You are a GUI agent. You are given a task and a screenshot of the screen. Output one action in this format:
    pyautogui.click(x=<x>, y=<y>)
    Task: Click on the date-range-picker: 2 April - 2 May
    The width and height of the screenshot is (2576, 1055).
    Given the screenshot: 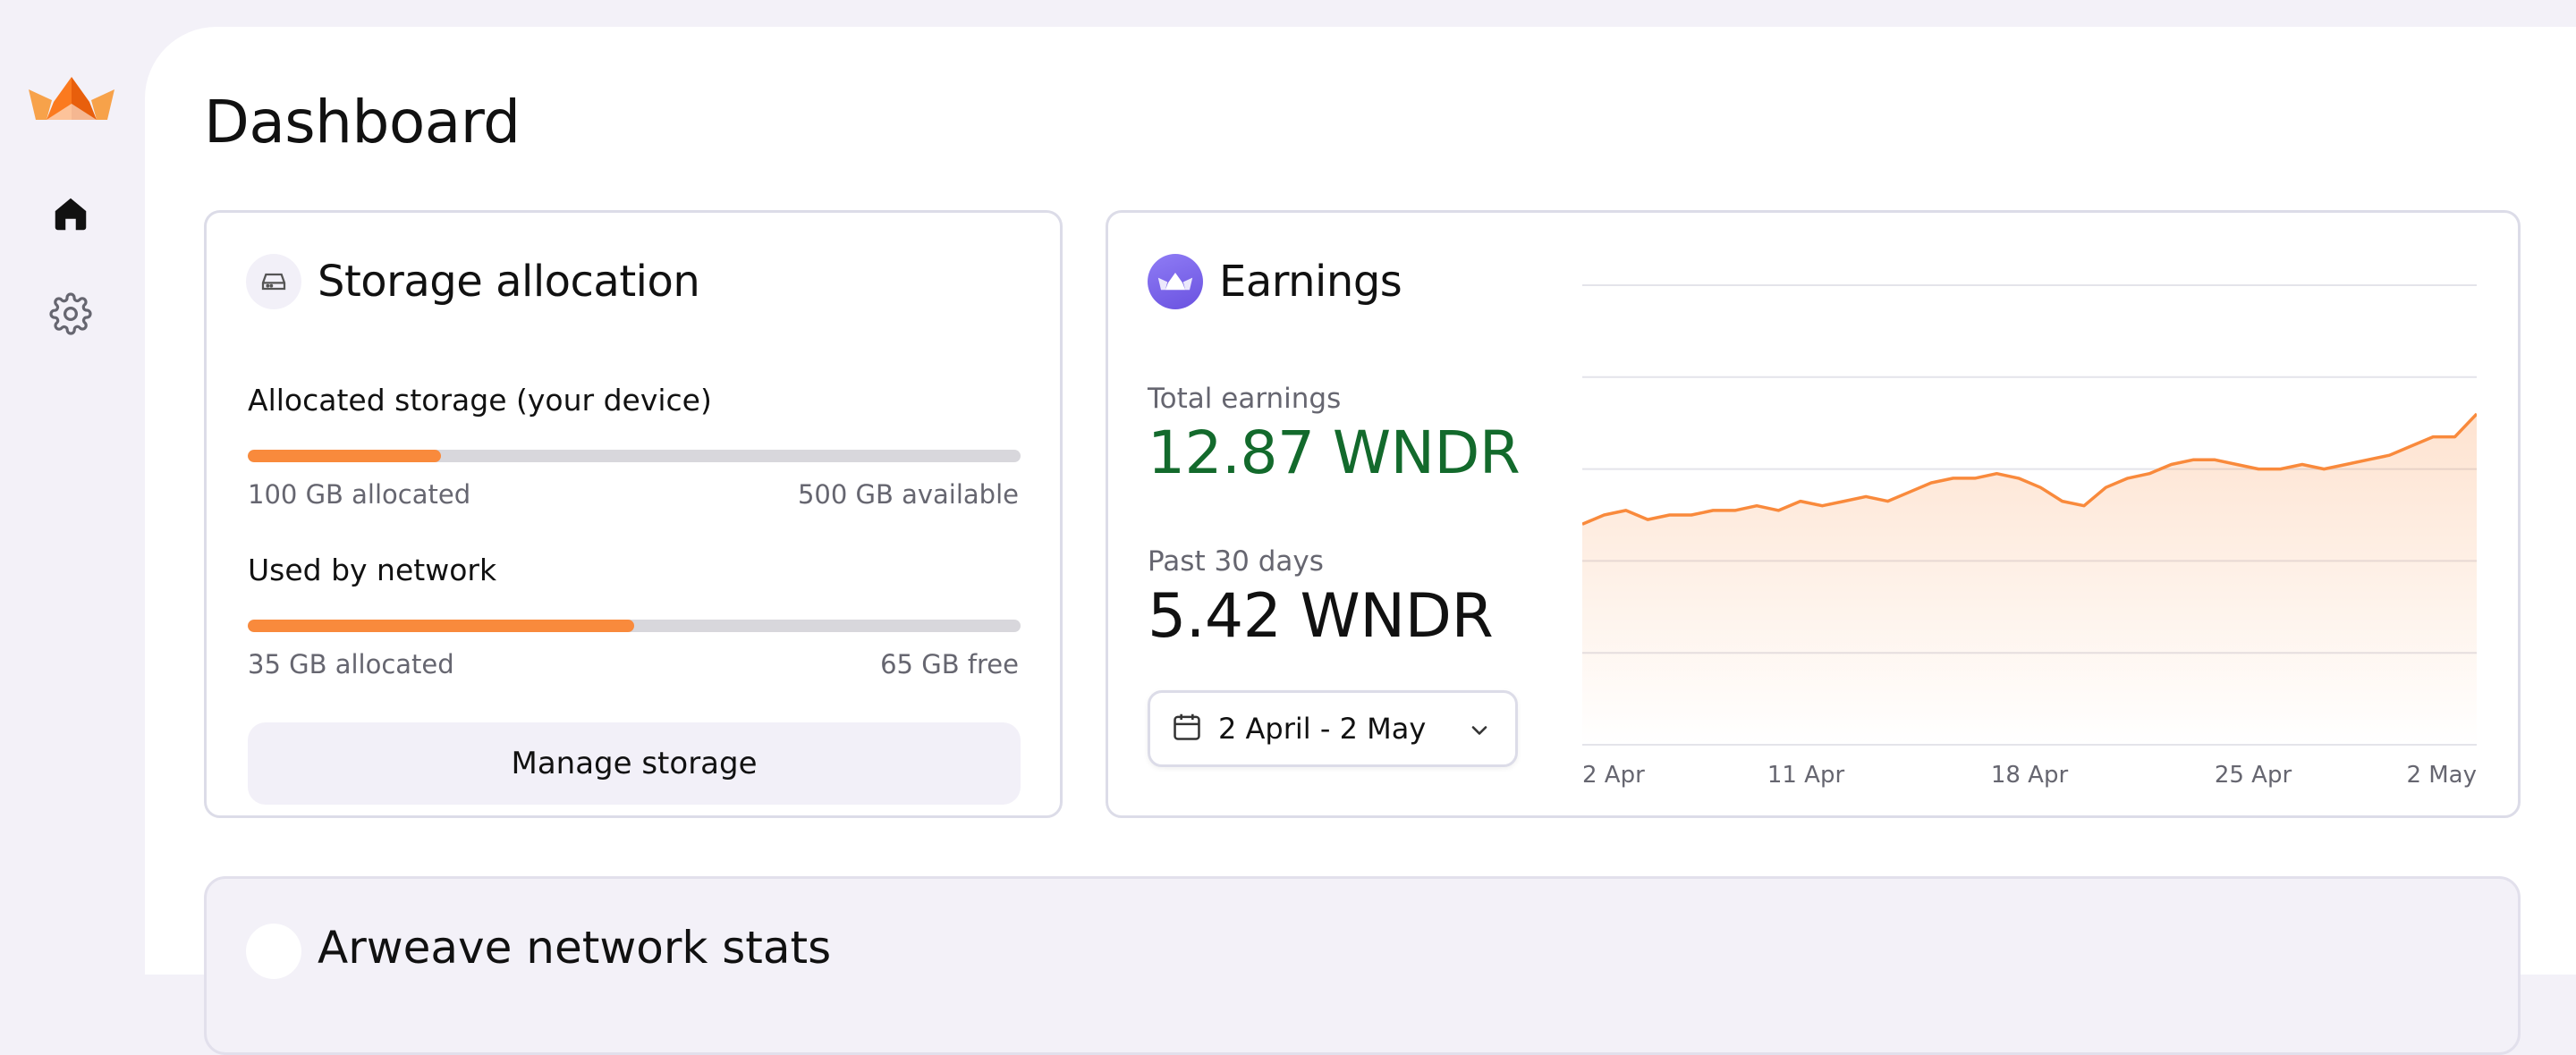 What is the action you would take?
    pyautogui.click(x=1333, y=728)
    